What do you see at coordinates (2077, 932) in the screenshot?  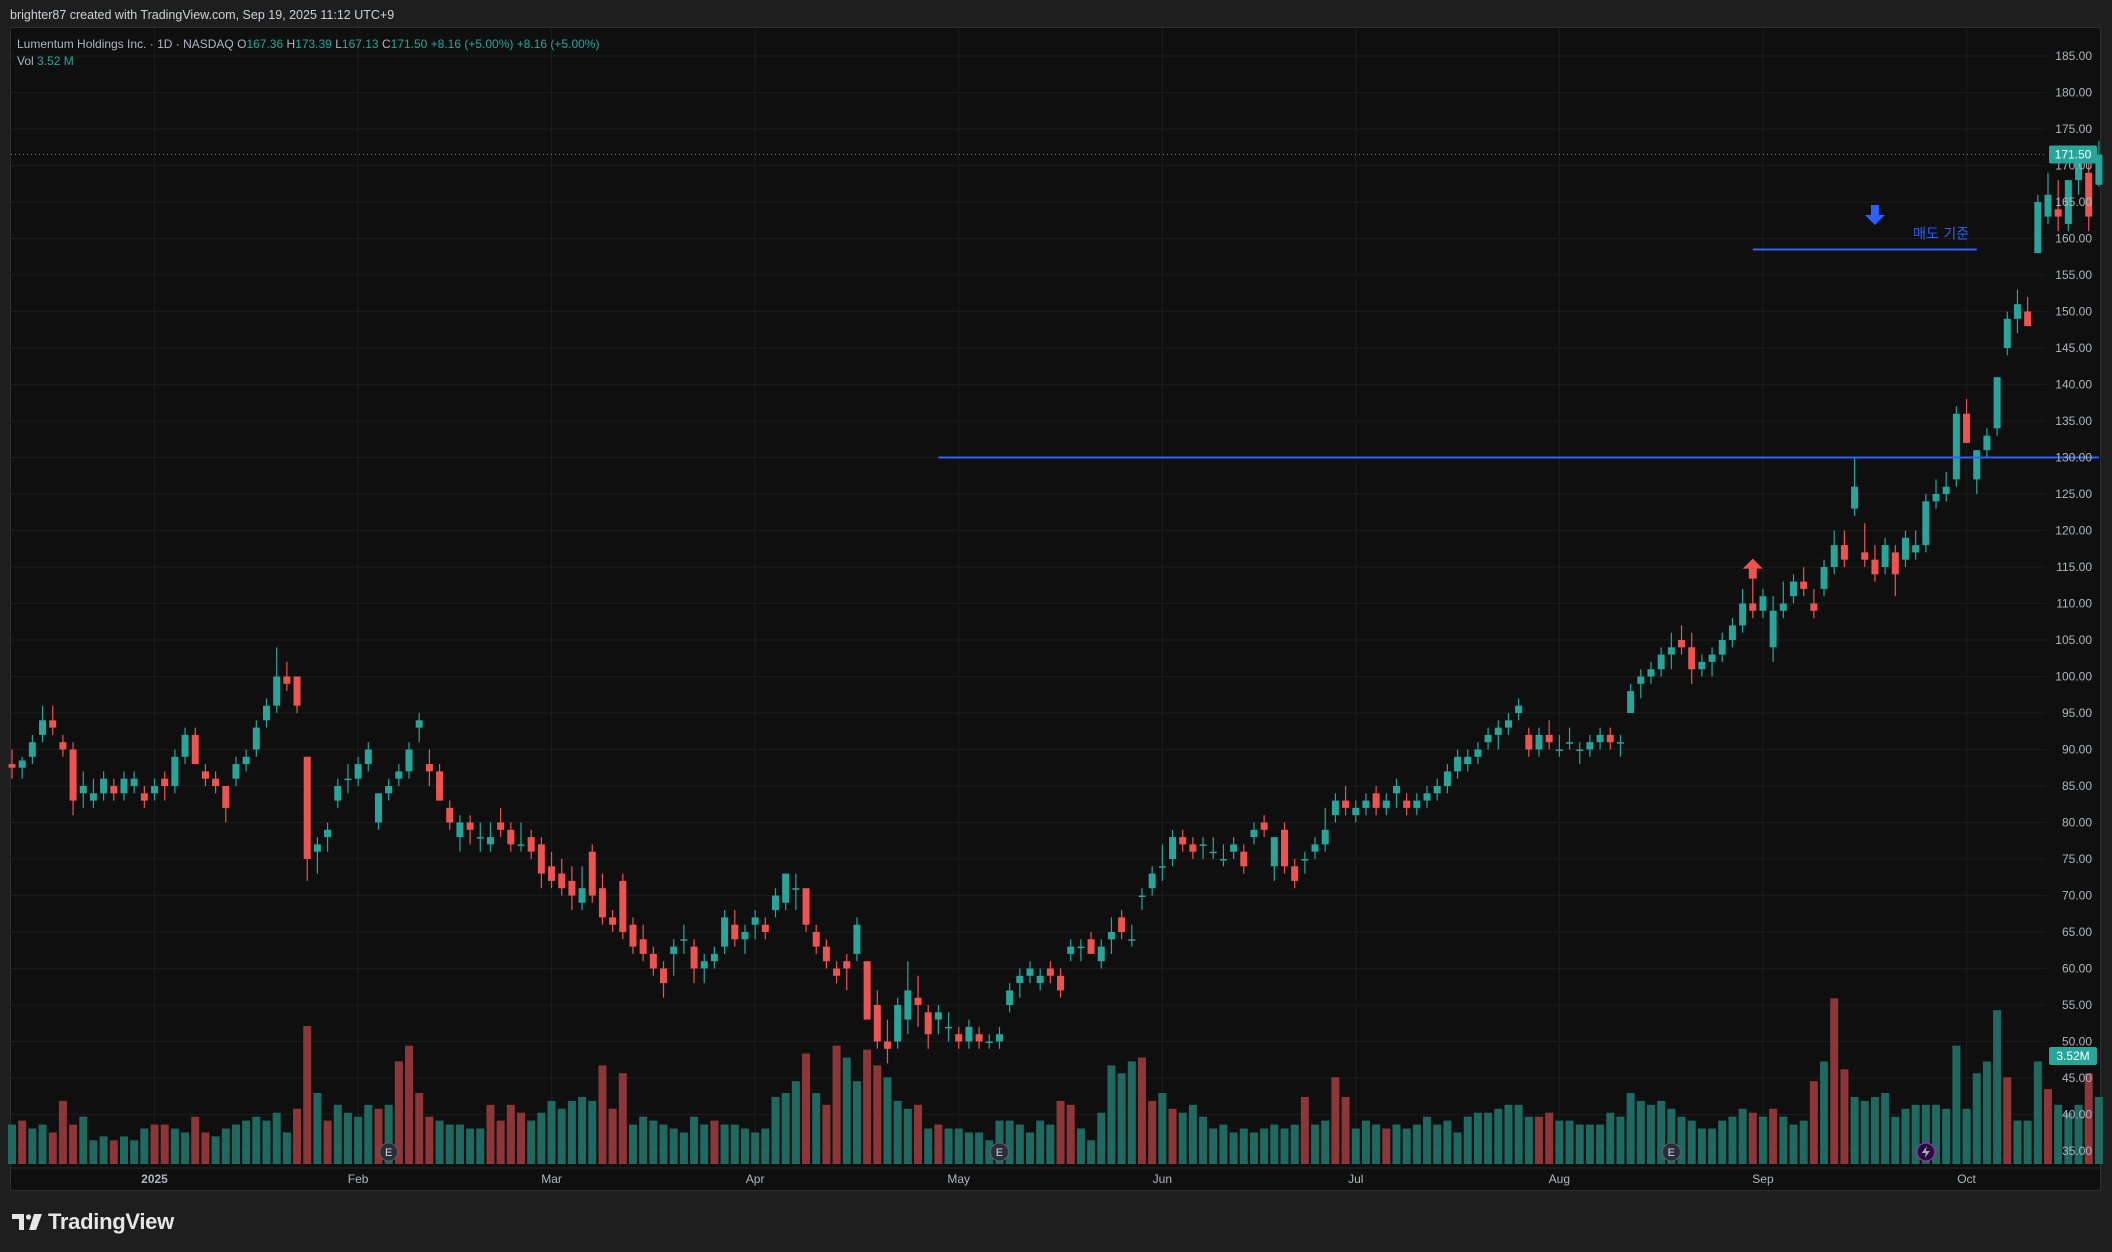 I see `y-tick-label: 65.00` at bounding box center [2077, 932].